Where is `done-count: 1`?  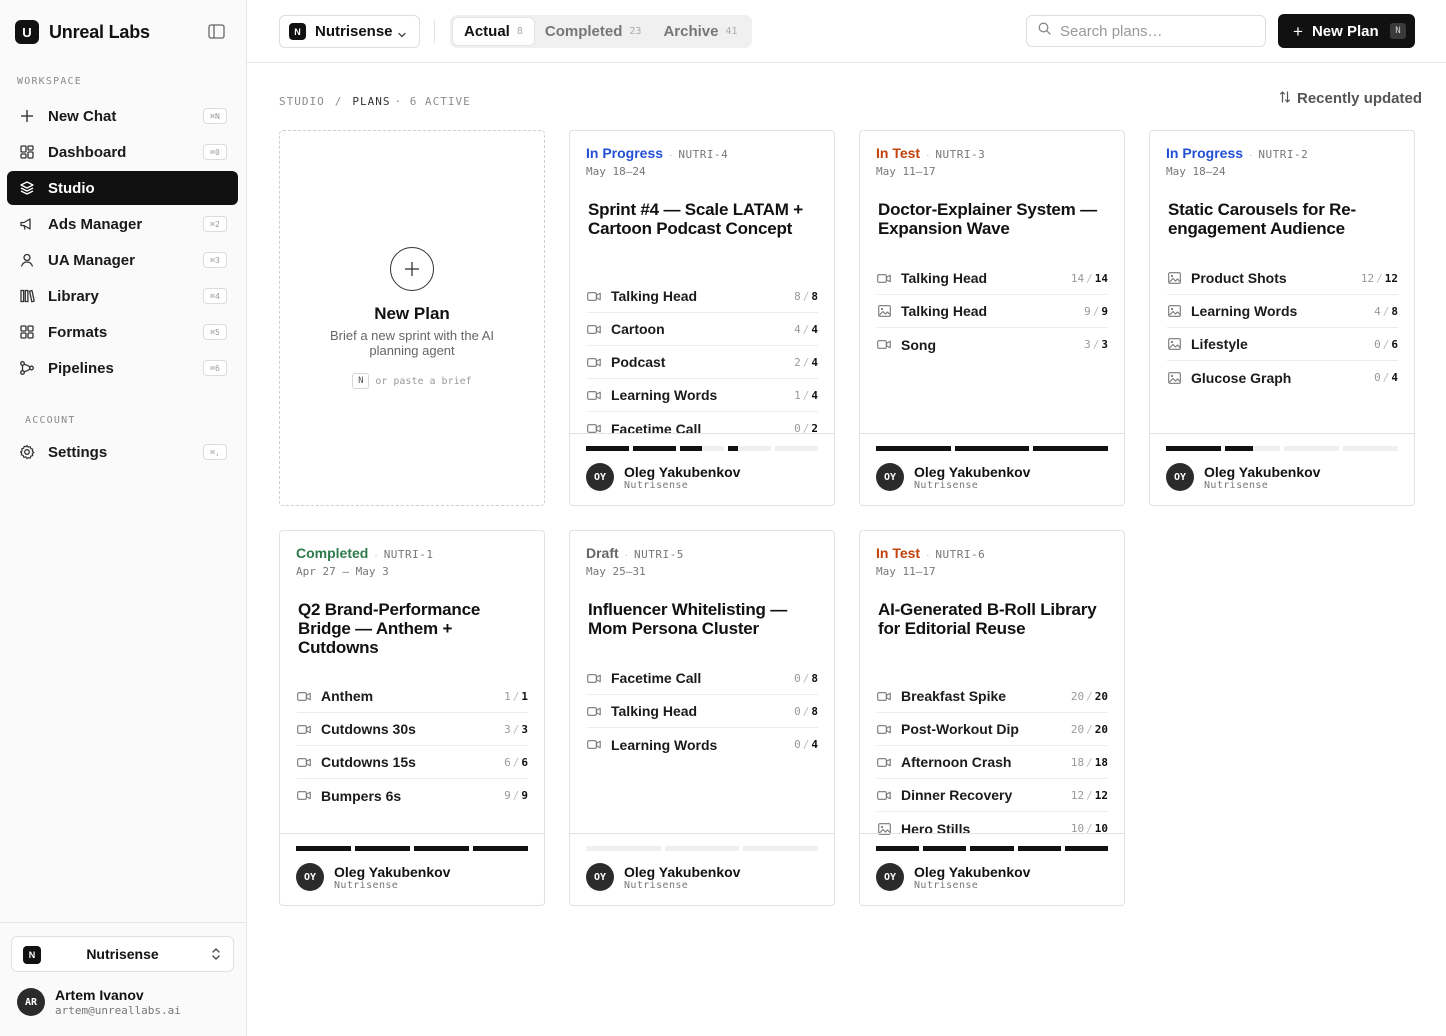
done-count: 1 is located at coordinates (797, 395).